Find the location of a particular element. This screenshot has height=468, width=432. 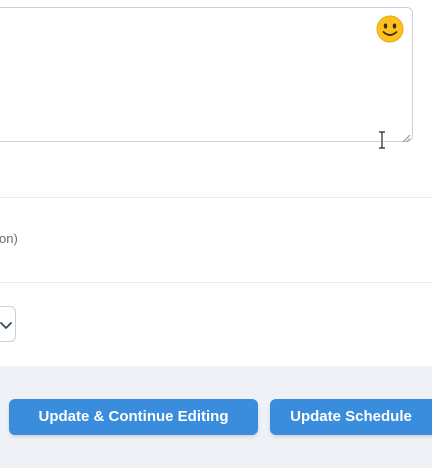

update-continue-button: Update & Continue Editing is located at coordinates (133, 417).